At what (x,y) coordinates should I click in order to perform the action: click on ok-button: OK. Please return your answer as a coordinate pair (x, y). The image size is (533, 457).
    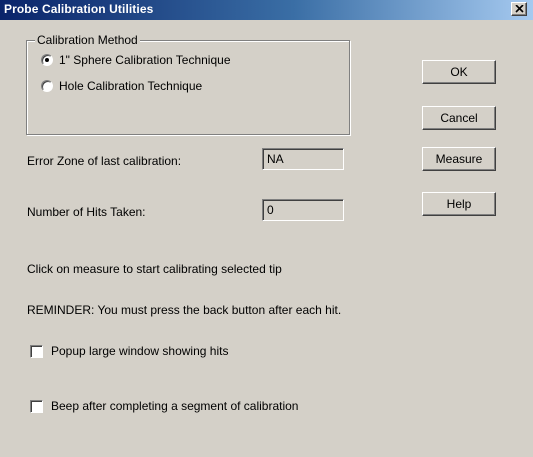
    Looking at the image, I should click on (459, 72).